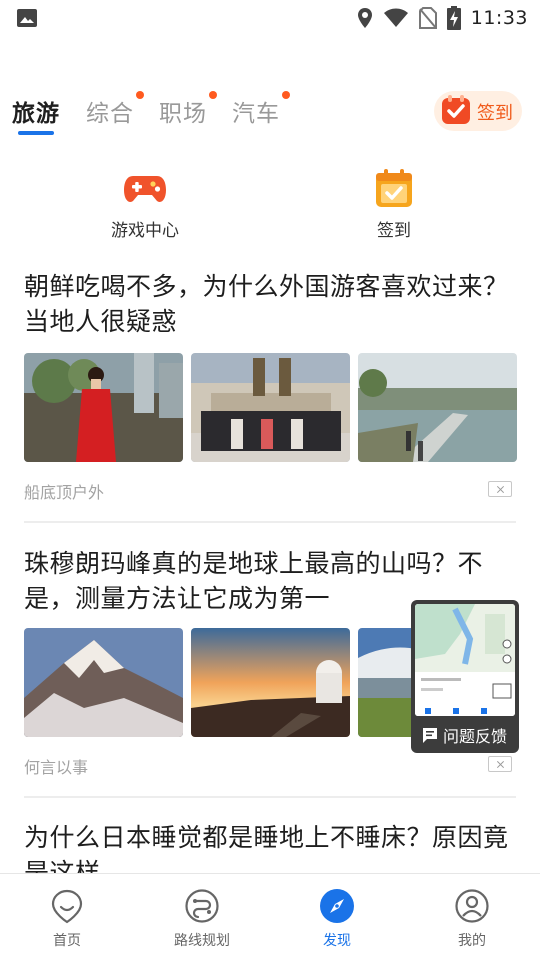 Image resolution: width=540 pixels, height=960 pixels. Describe the element at coordinates (202, 941) in the screenshot. I see `nav-label: 路线规划` at that location.